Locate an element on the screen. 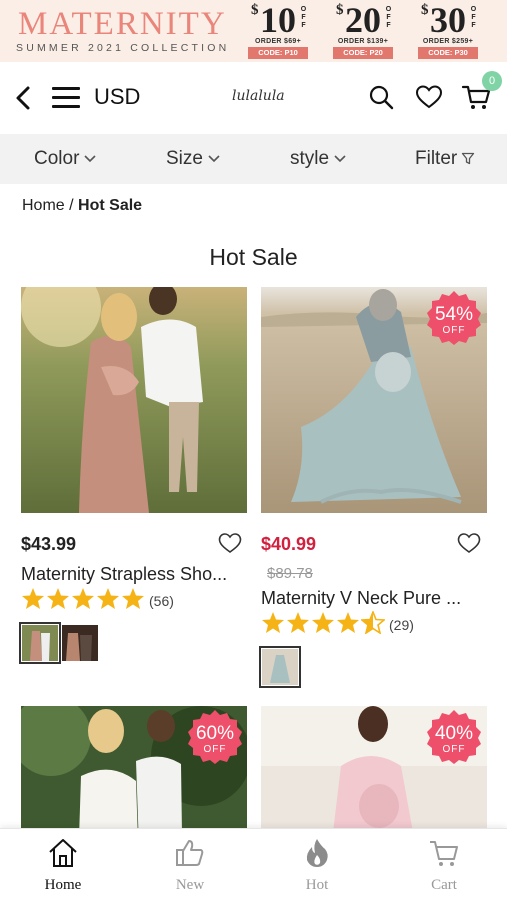  back-icon is located at coordinates (23, 98).